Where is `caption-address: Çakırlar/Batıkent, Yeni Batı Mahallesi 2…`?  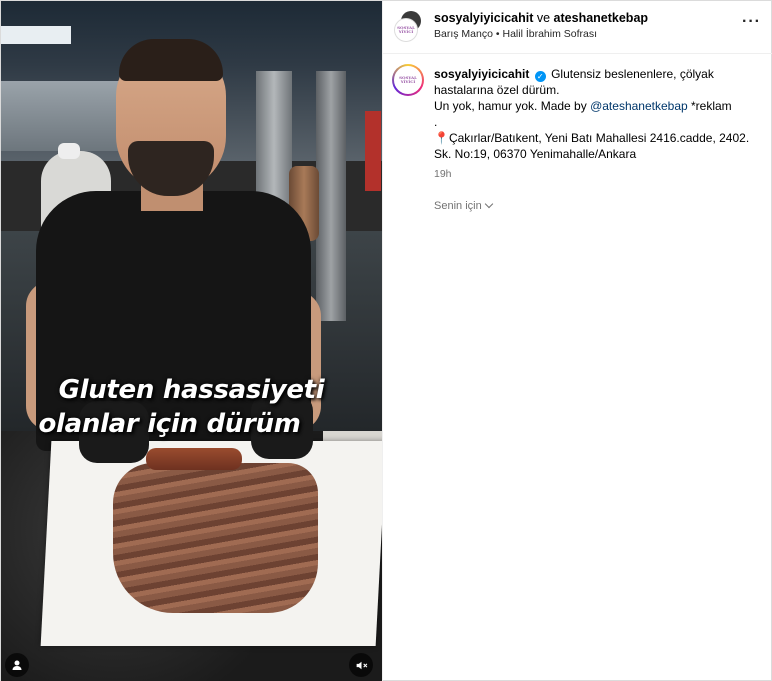 caption-address: Çakırlar/Batıkent, Yeni Batı Mahallesi 2… is located at coordinates (592, 146).